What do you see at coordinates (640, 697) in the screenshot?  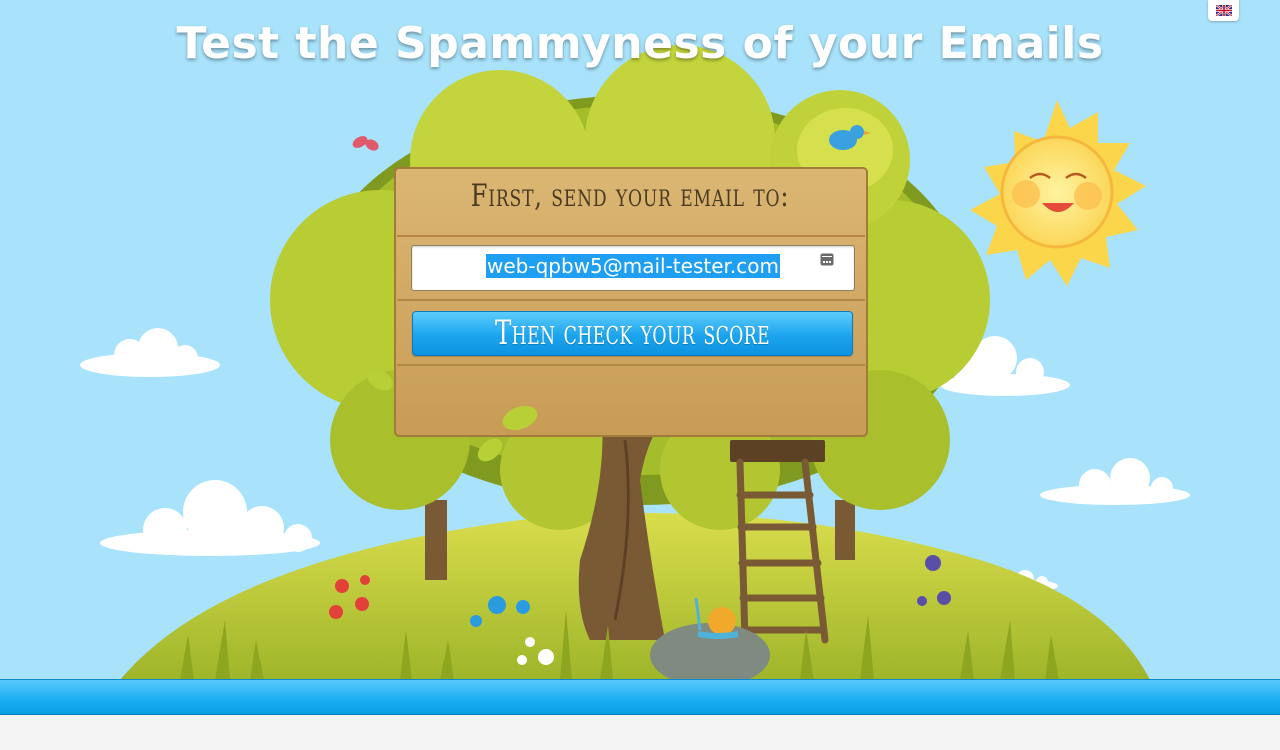 I see `footer-bar` at bounding box center [640, 697].